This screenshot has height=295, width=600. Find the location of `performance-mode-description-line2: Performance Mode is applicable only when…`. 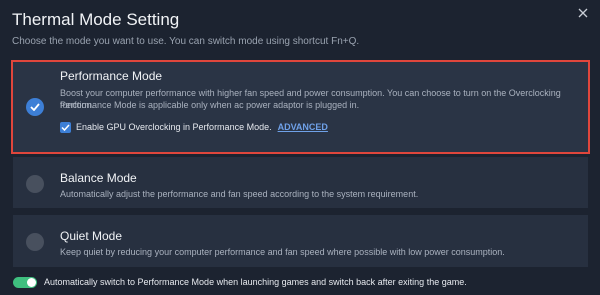

performance-mode-description-line2: Performance Mode is applicable only when… is located at coordinates (210, 105).